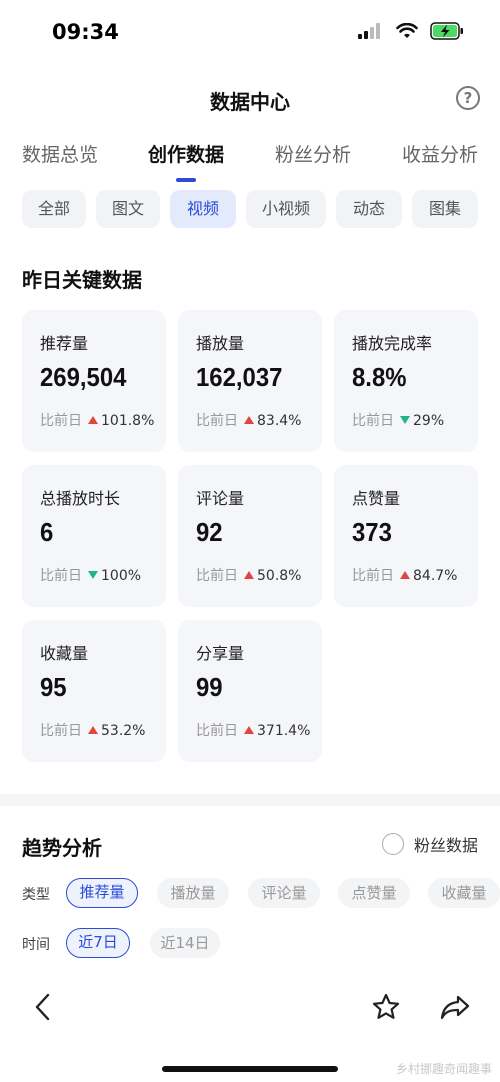 Image resolution: width=500 pixels, height=1082 pixels. I want to click on stat-value: 8.8%, so click(379, 377).